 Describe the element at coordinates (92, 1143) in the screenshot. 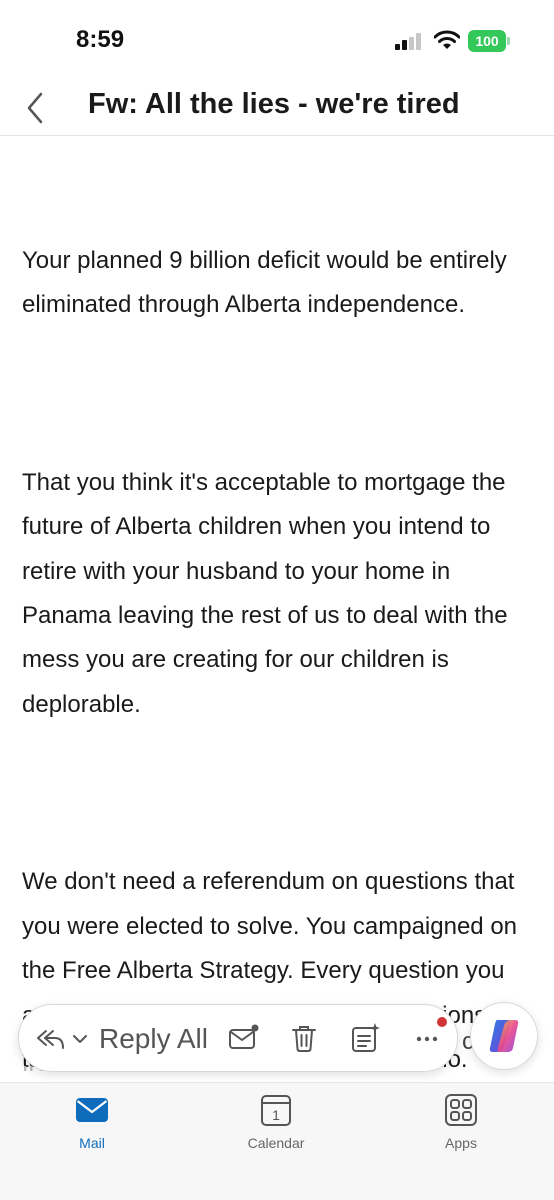

I see `tab-label: Mail` at that location.